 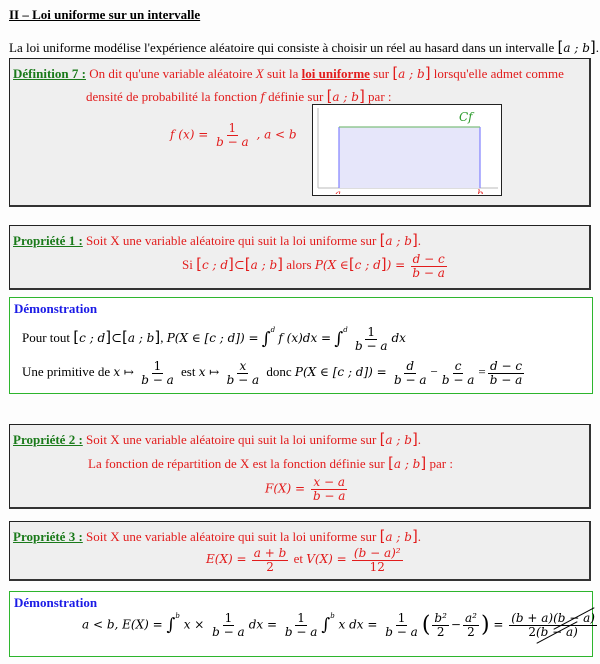 I want to click on dx: dx =, so click(x=263, y=624).